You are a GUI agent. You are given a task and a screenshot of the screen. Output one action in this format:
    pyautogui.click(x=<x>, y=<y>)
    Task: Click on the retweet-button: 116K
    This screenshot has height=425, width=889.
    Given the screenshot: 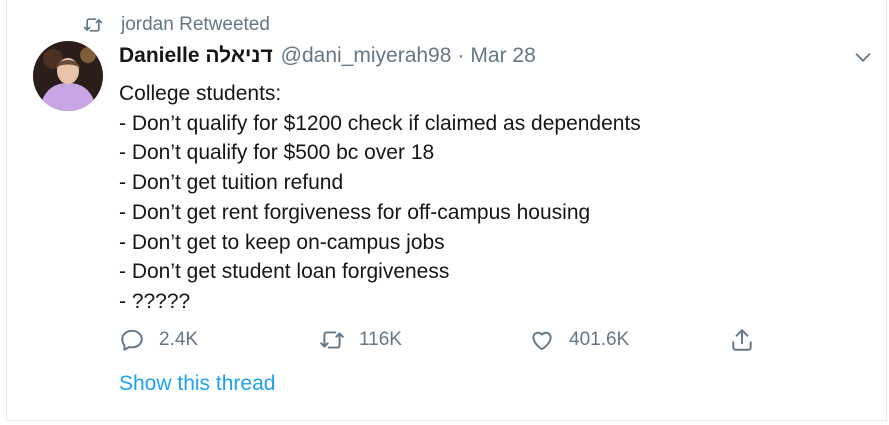 What is the action you would take?
    pyautogui.click(x=424, y=340)
    